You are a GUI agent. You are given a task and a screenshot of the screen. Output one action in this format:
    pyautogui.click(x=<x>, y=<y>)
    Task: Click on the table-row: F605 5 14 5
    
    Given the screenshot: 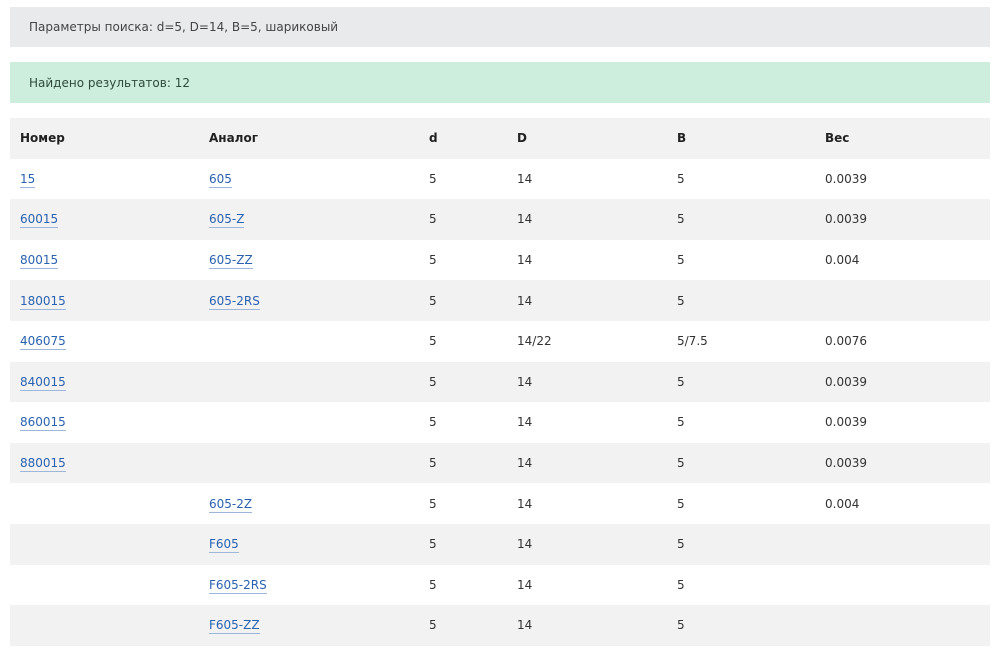 What is the action you would take?
    pyautogui.click(x=500, y=544)
    